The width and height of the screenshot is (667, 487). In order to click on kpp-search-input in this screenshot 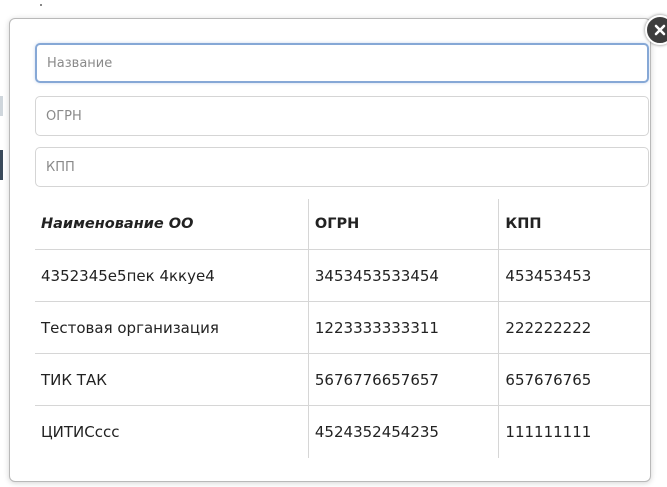, I will do `click(342, 167)`.